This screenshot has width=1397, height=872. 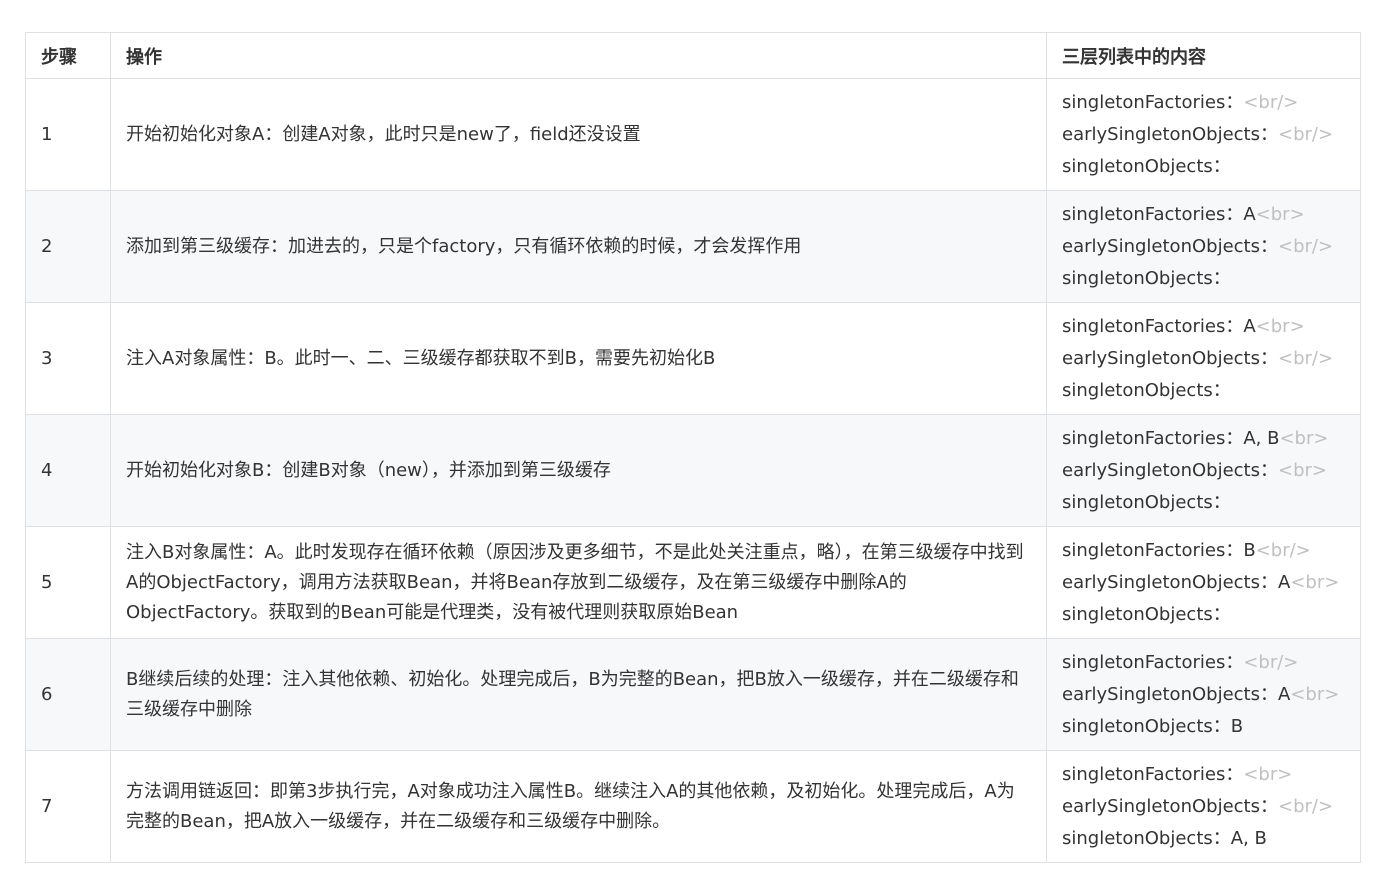 I want to click on operation-description: 注入A对象属性：B。此时一、二、三级缓存都获取不到B，需要先初始化B, so click(x=578, y=358).